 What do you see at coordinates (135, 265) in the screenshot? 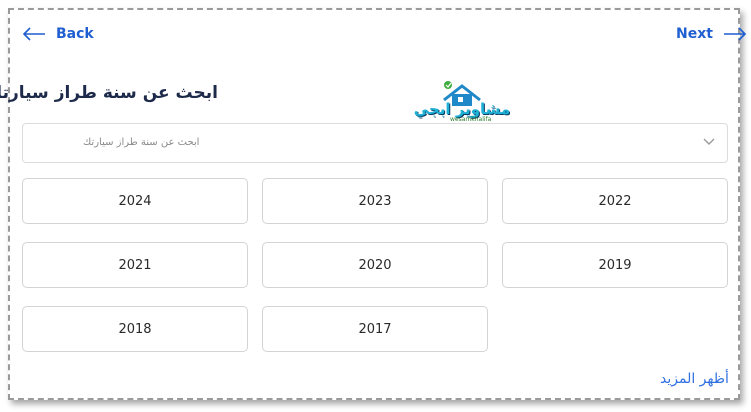
I see `year-option-2021: 2021` at bounding box center [135, 265].